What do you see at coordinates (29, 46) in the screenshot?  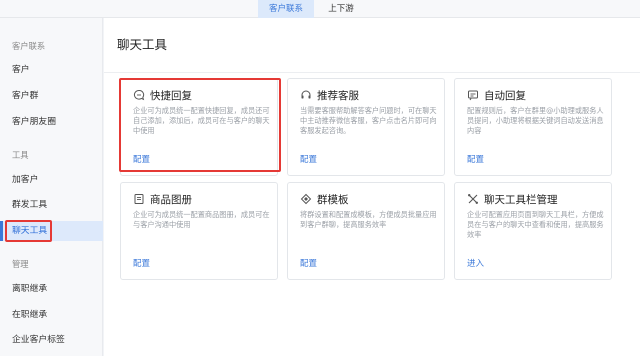 I see `sidebar-heading-customer-contact: 客户联系` at bounding box center [29, 46].